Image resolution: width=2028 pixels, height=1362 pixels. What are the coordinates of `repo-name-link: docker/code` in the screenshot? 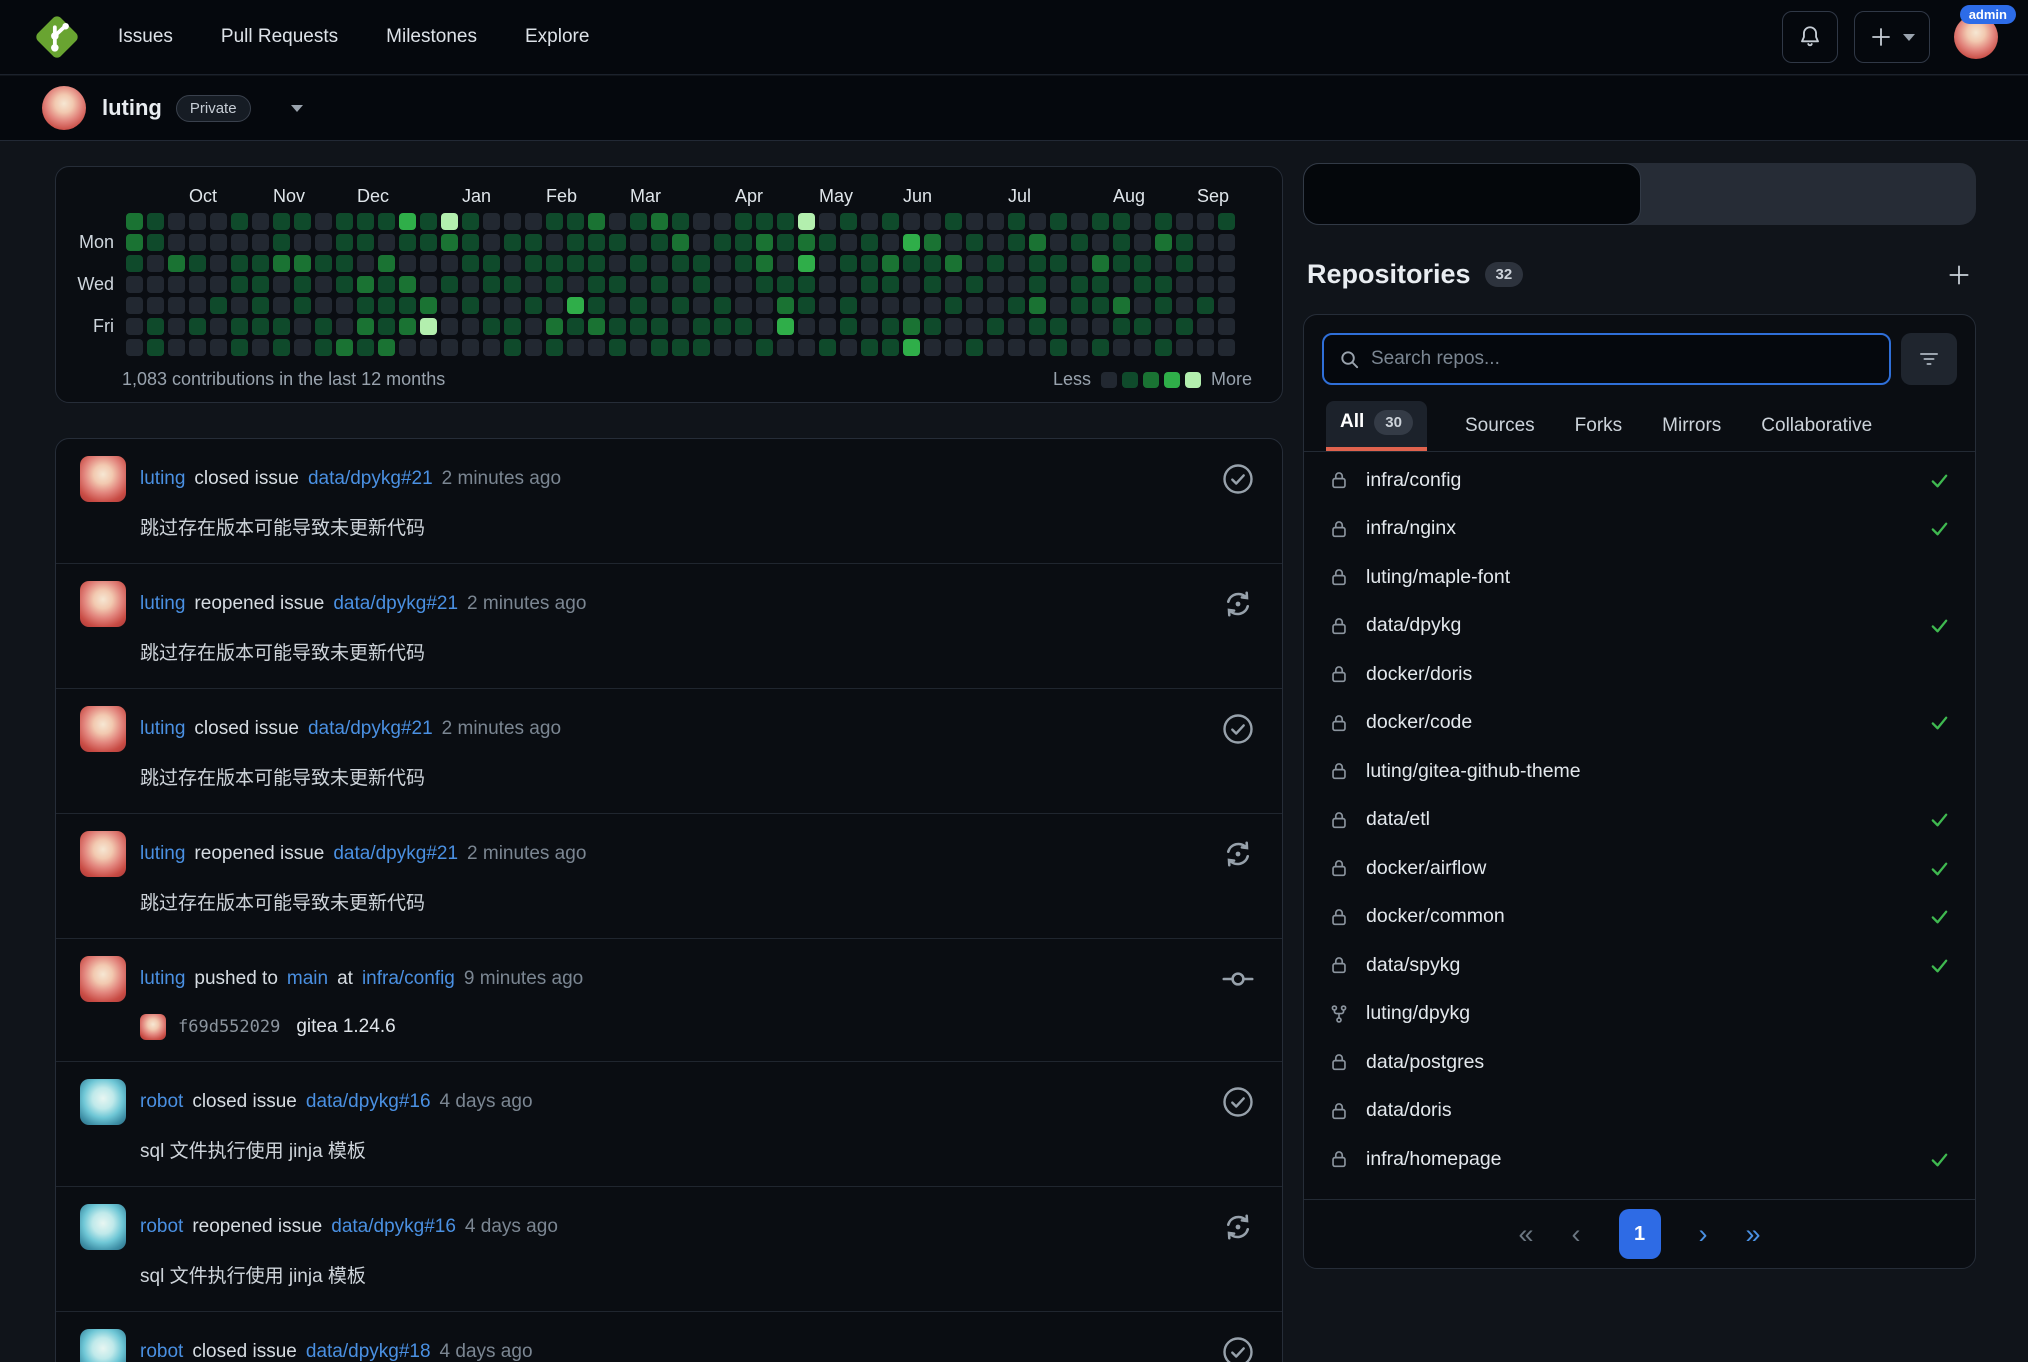 It's located at (1419, 722).